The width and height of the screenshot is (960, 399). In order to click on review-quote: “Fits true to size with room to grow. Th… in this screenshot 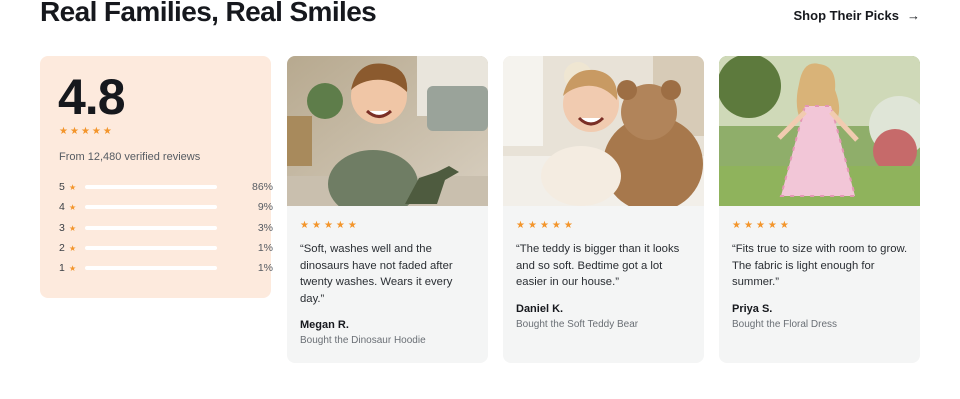, I will do `click(820, 265)`.